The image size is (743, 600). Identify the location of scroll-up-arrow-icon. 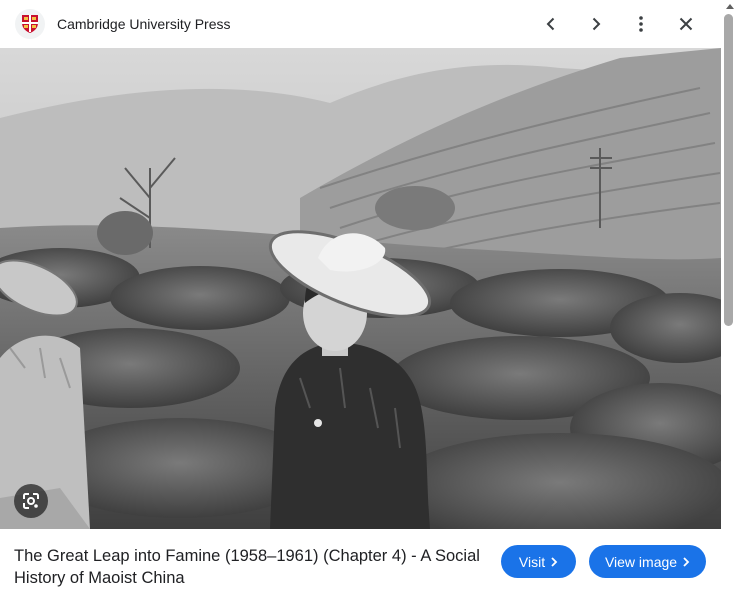
(730, 6).